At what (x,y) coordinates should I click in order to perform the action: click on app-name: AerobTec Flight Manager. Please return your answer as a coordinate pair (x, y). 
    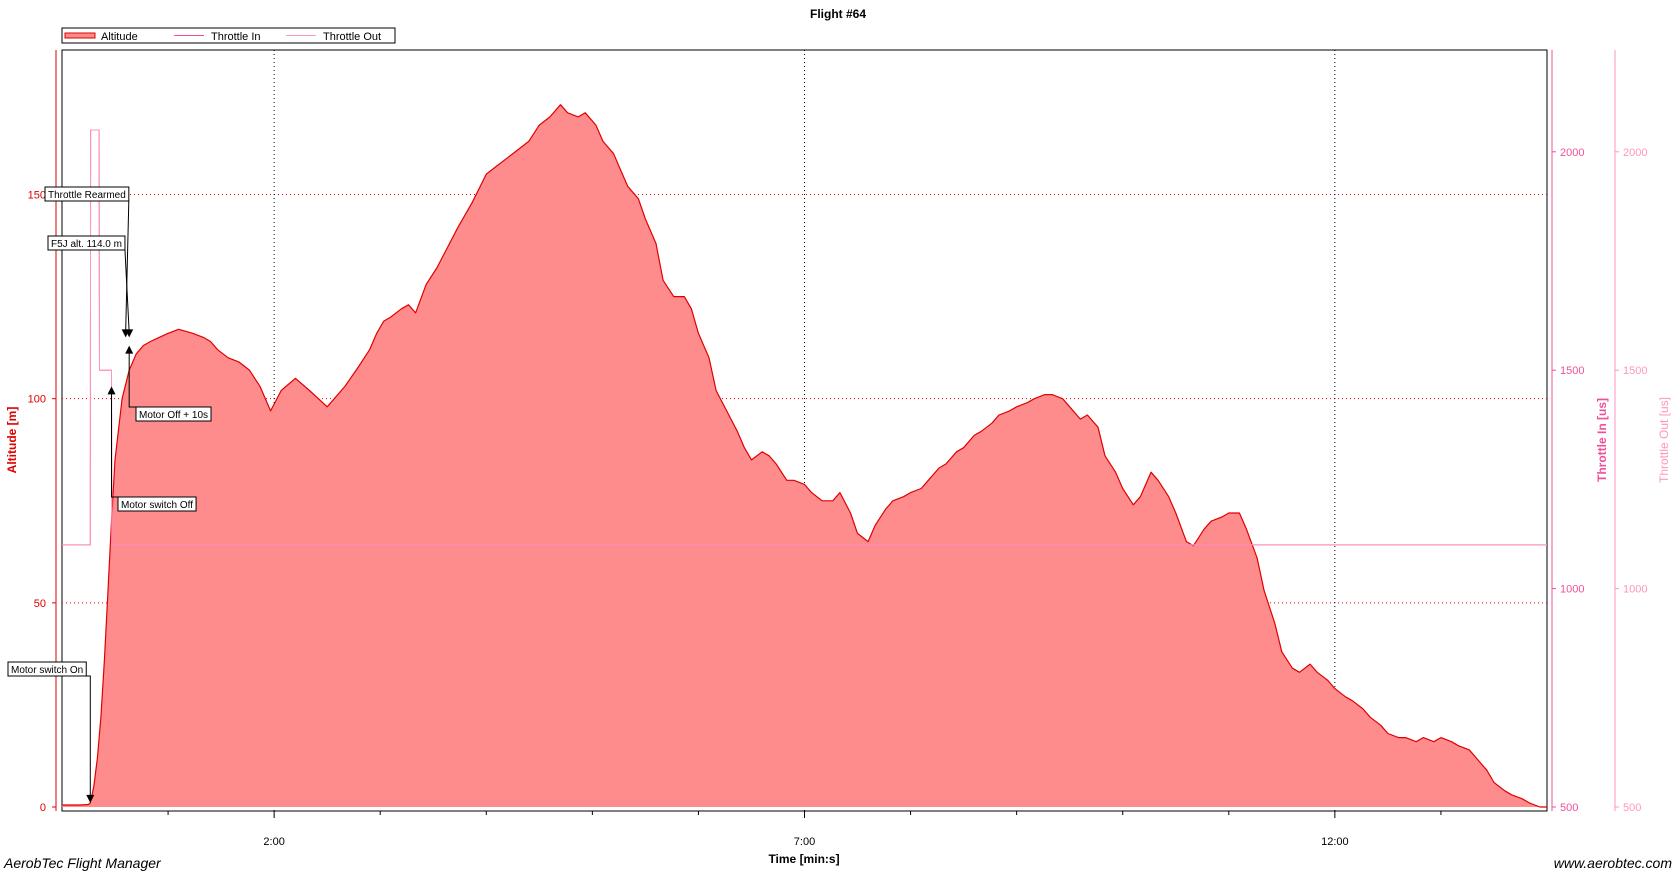
    Looking at the image, I should click on (82, 863).